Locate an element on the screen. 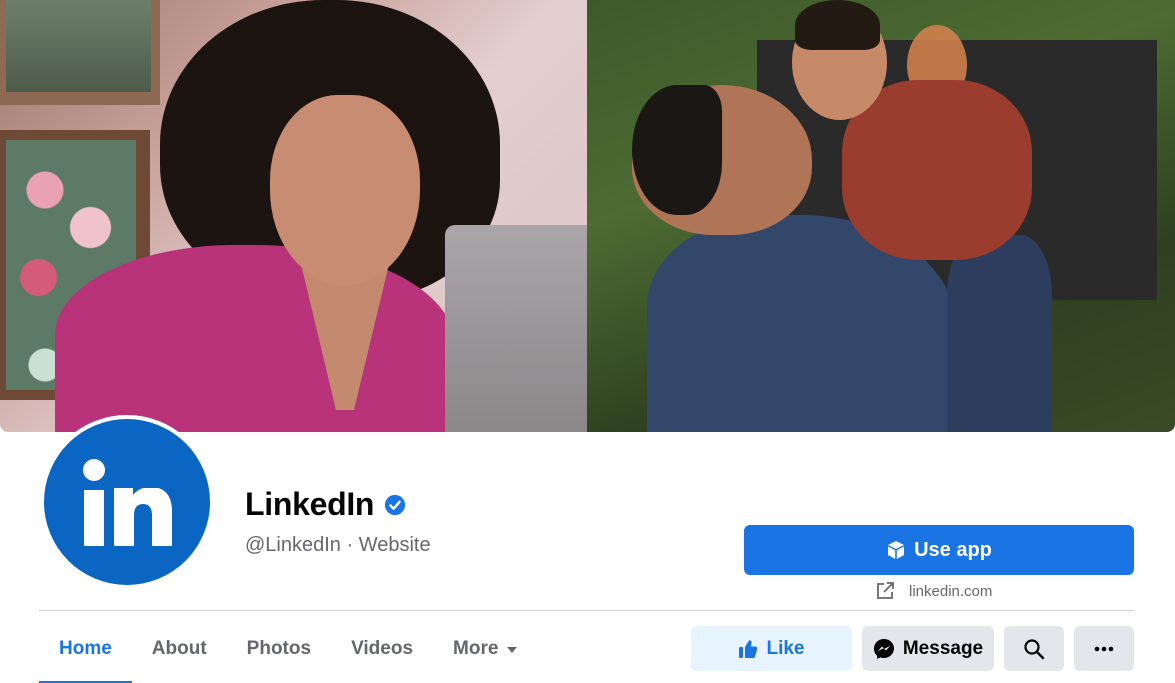 The image size is (1175, 683). tab-photos: Photos is located at coordinates (279, 649).